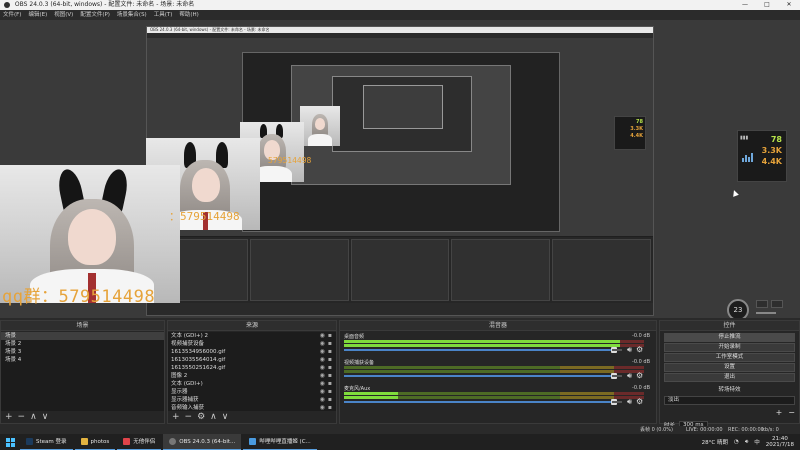 This screenshot has height=450, width=800. Describe the element at coordinates (139, 442) in the screenshot. I see `taskbar-item-wuta: 无他伴侣` at that location.